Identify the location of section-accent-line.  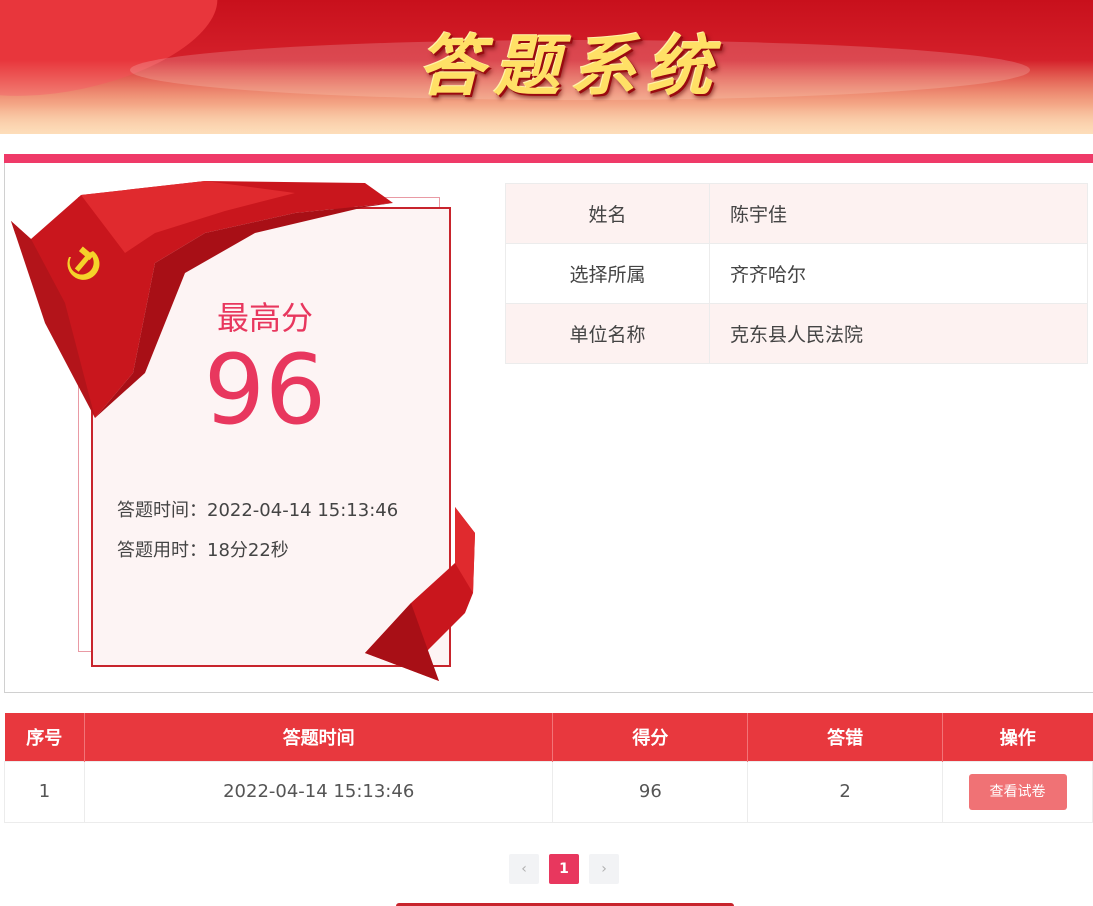
(548, 158).